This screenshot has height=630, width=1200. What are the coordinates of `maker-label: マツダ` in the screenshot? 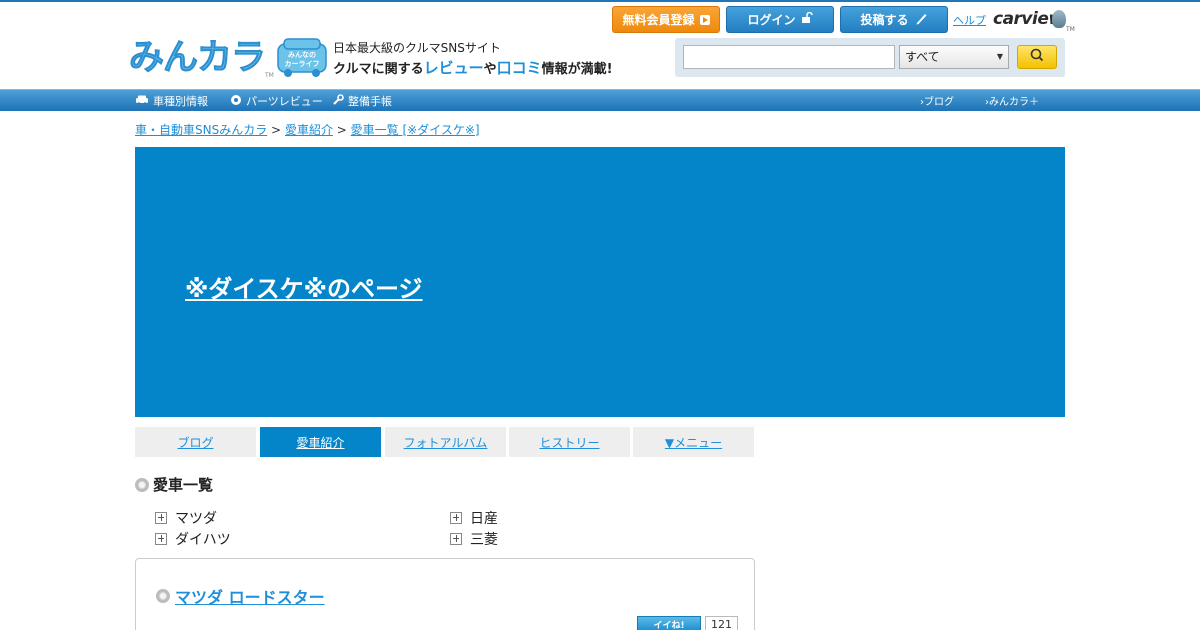 It's located at (196, 519).